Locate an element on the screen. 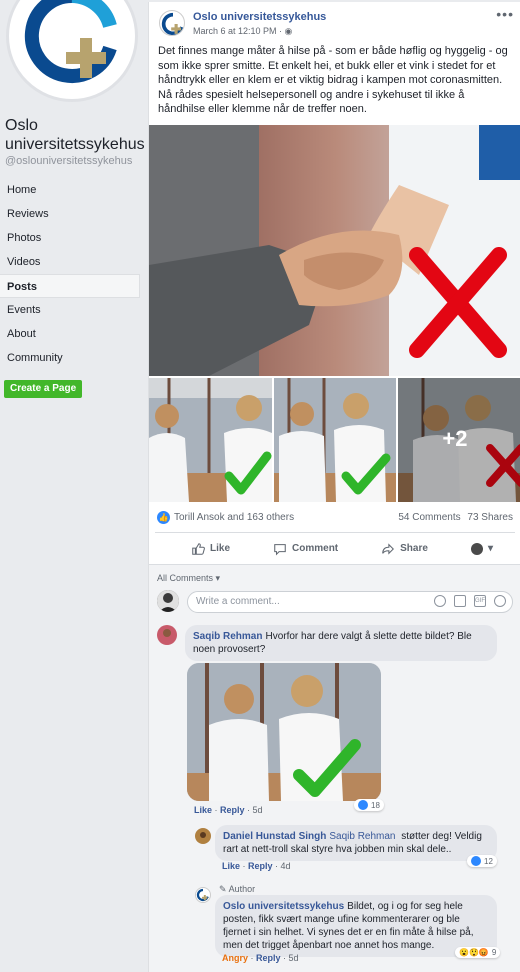  share-label: Share is located at coordinates (414, 548).